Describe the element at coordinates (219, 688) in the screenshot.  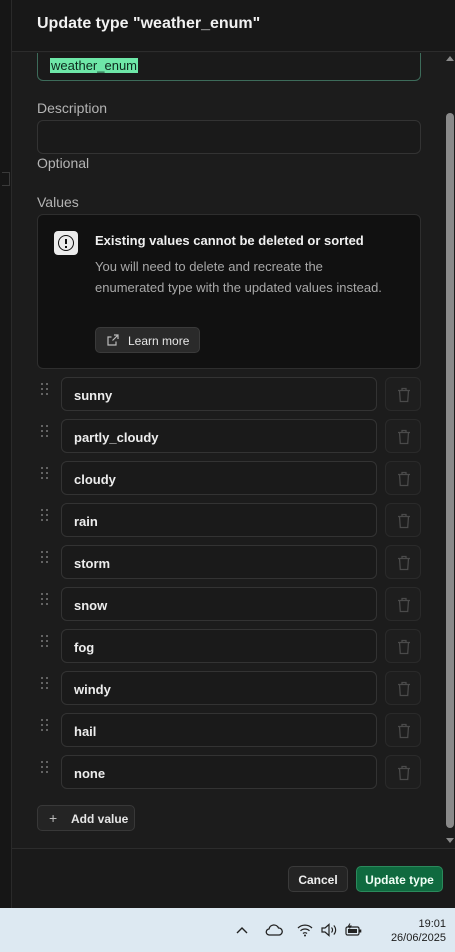
I see `value-input: windy` at that location.